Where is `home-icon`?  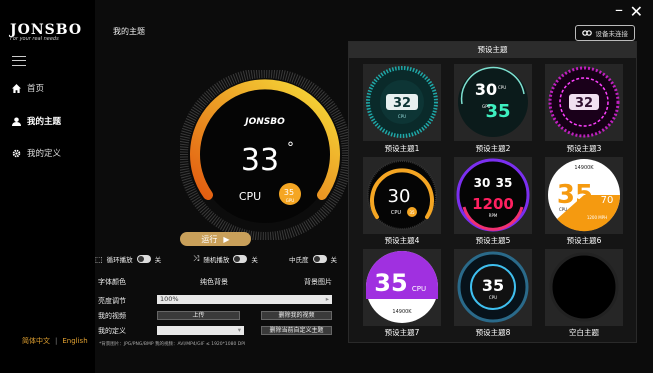
home-icon is located at coordinates (16, 88).